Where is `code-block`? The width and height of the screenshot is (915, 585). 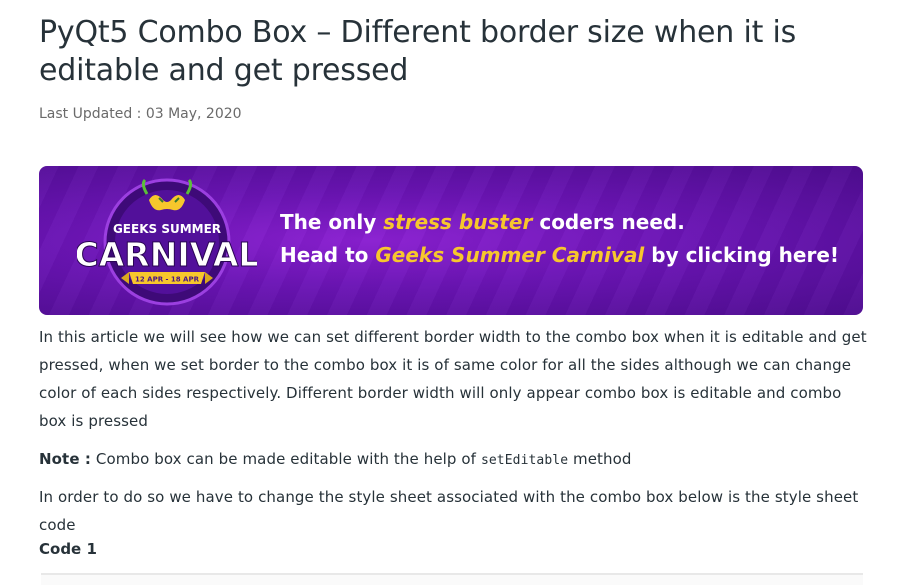 code-block is located at coordinates (452, 579).